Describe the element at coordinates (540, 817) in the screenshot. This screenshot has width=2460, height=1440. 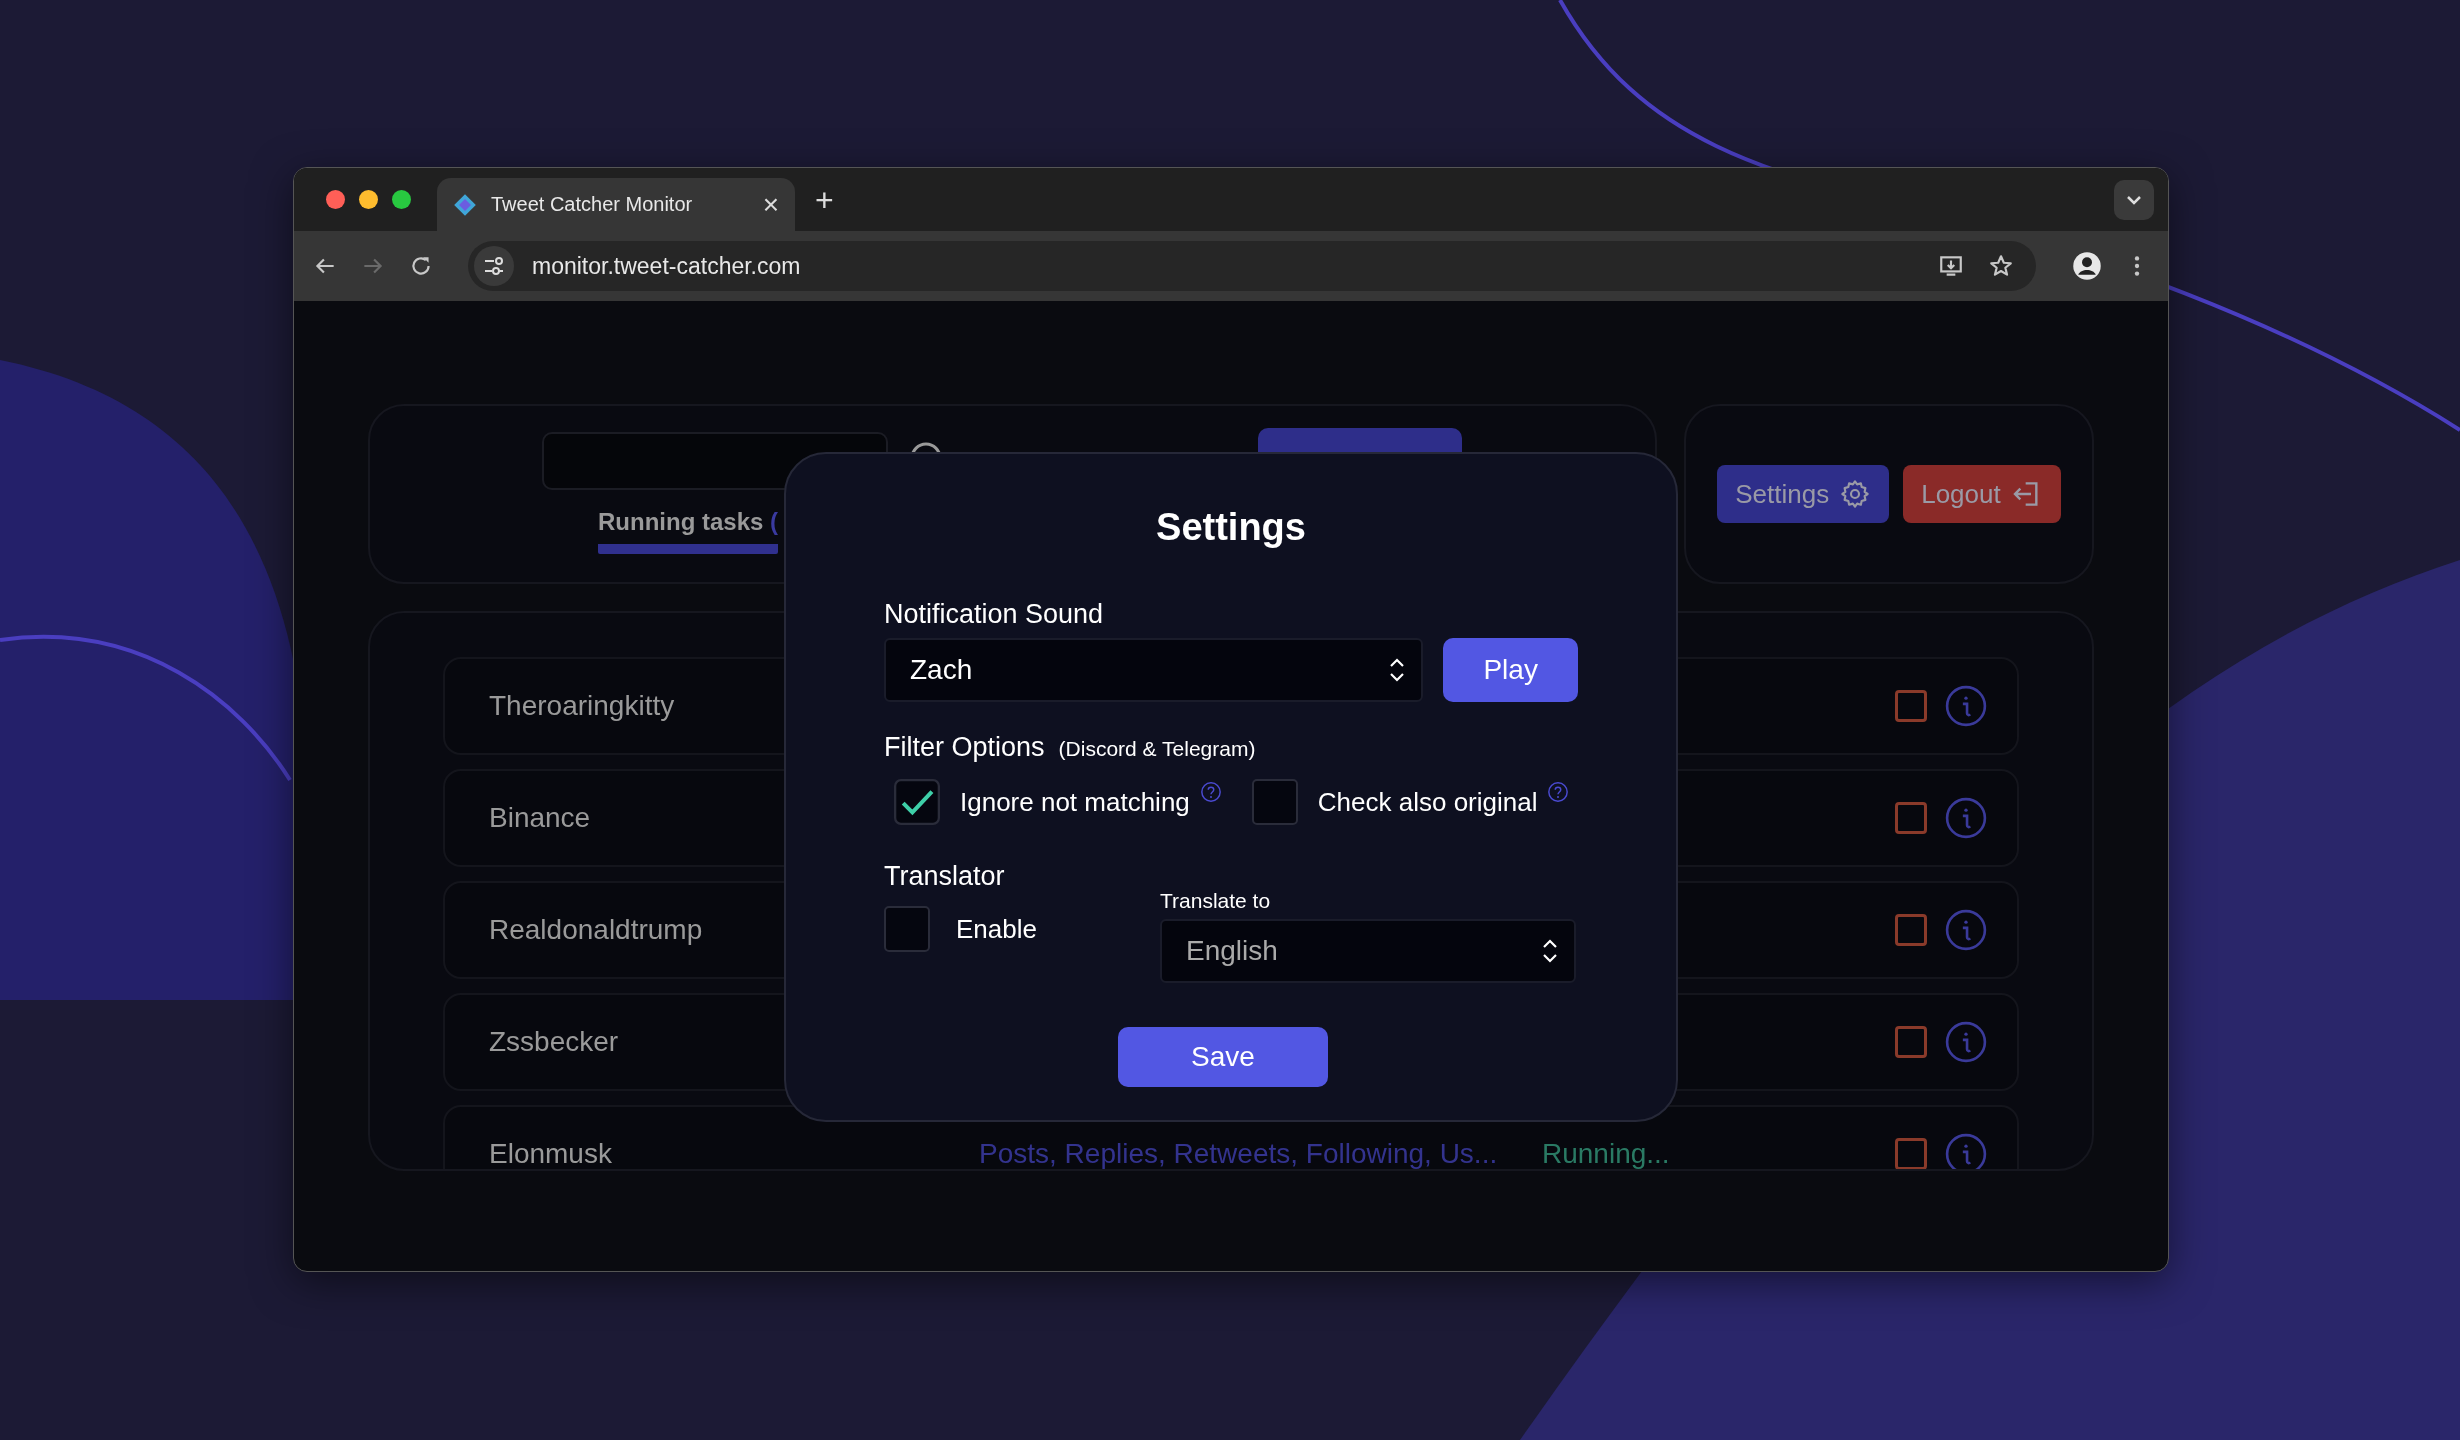
I see `task-name: Binance` at that location.